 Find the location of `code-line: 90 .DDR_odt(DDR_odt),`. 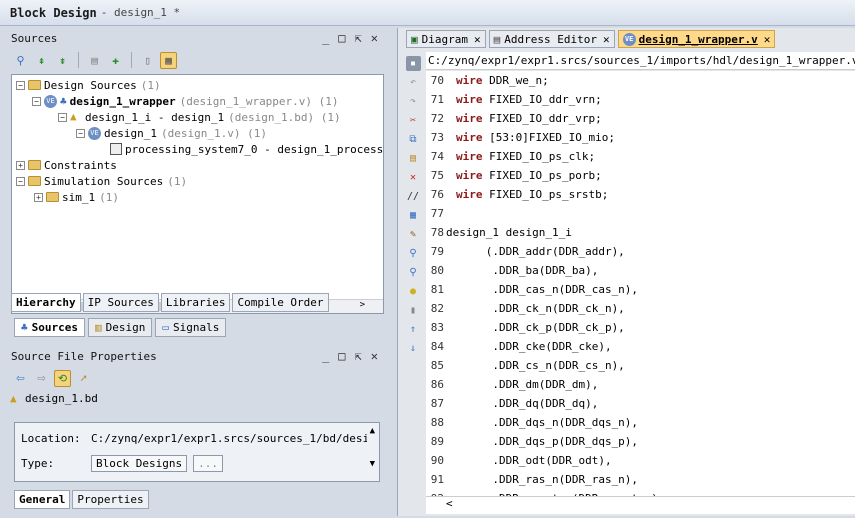

code-line: 90 .DDR_odt(DDR_odt), is located at coordinates (519, 460).